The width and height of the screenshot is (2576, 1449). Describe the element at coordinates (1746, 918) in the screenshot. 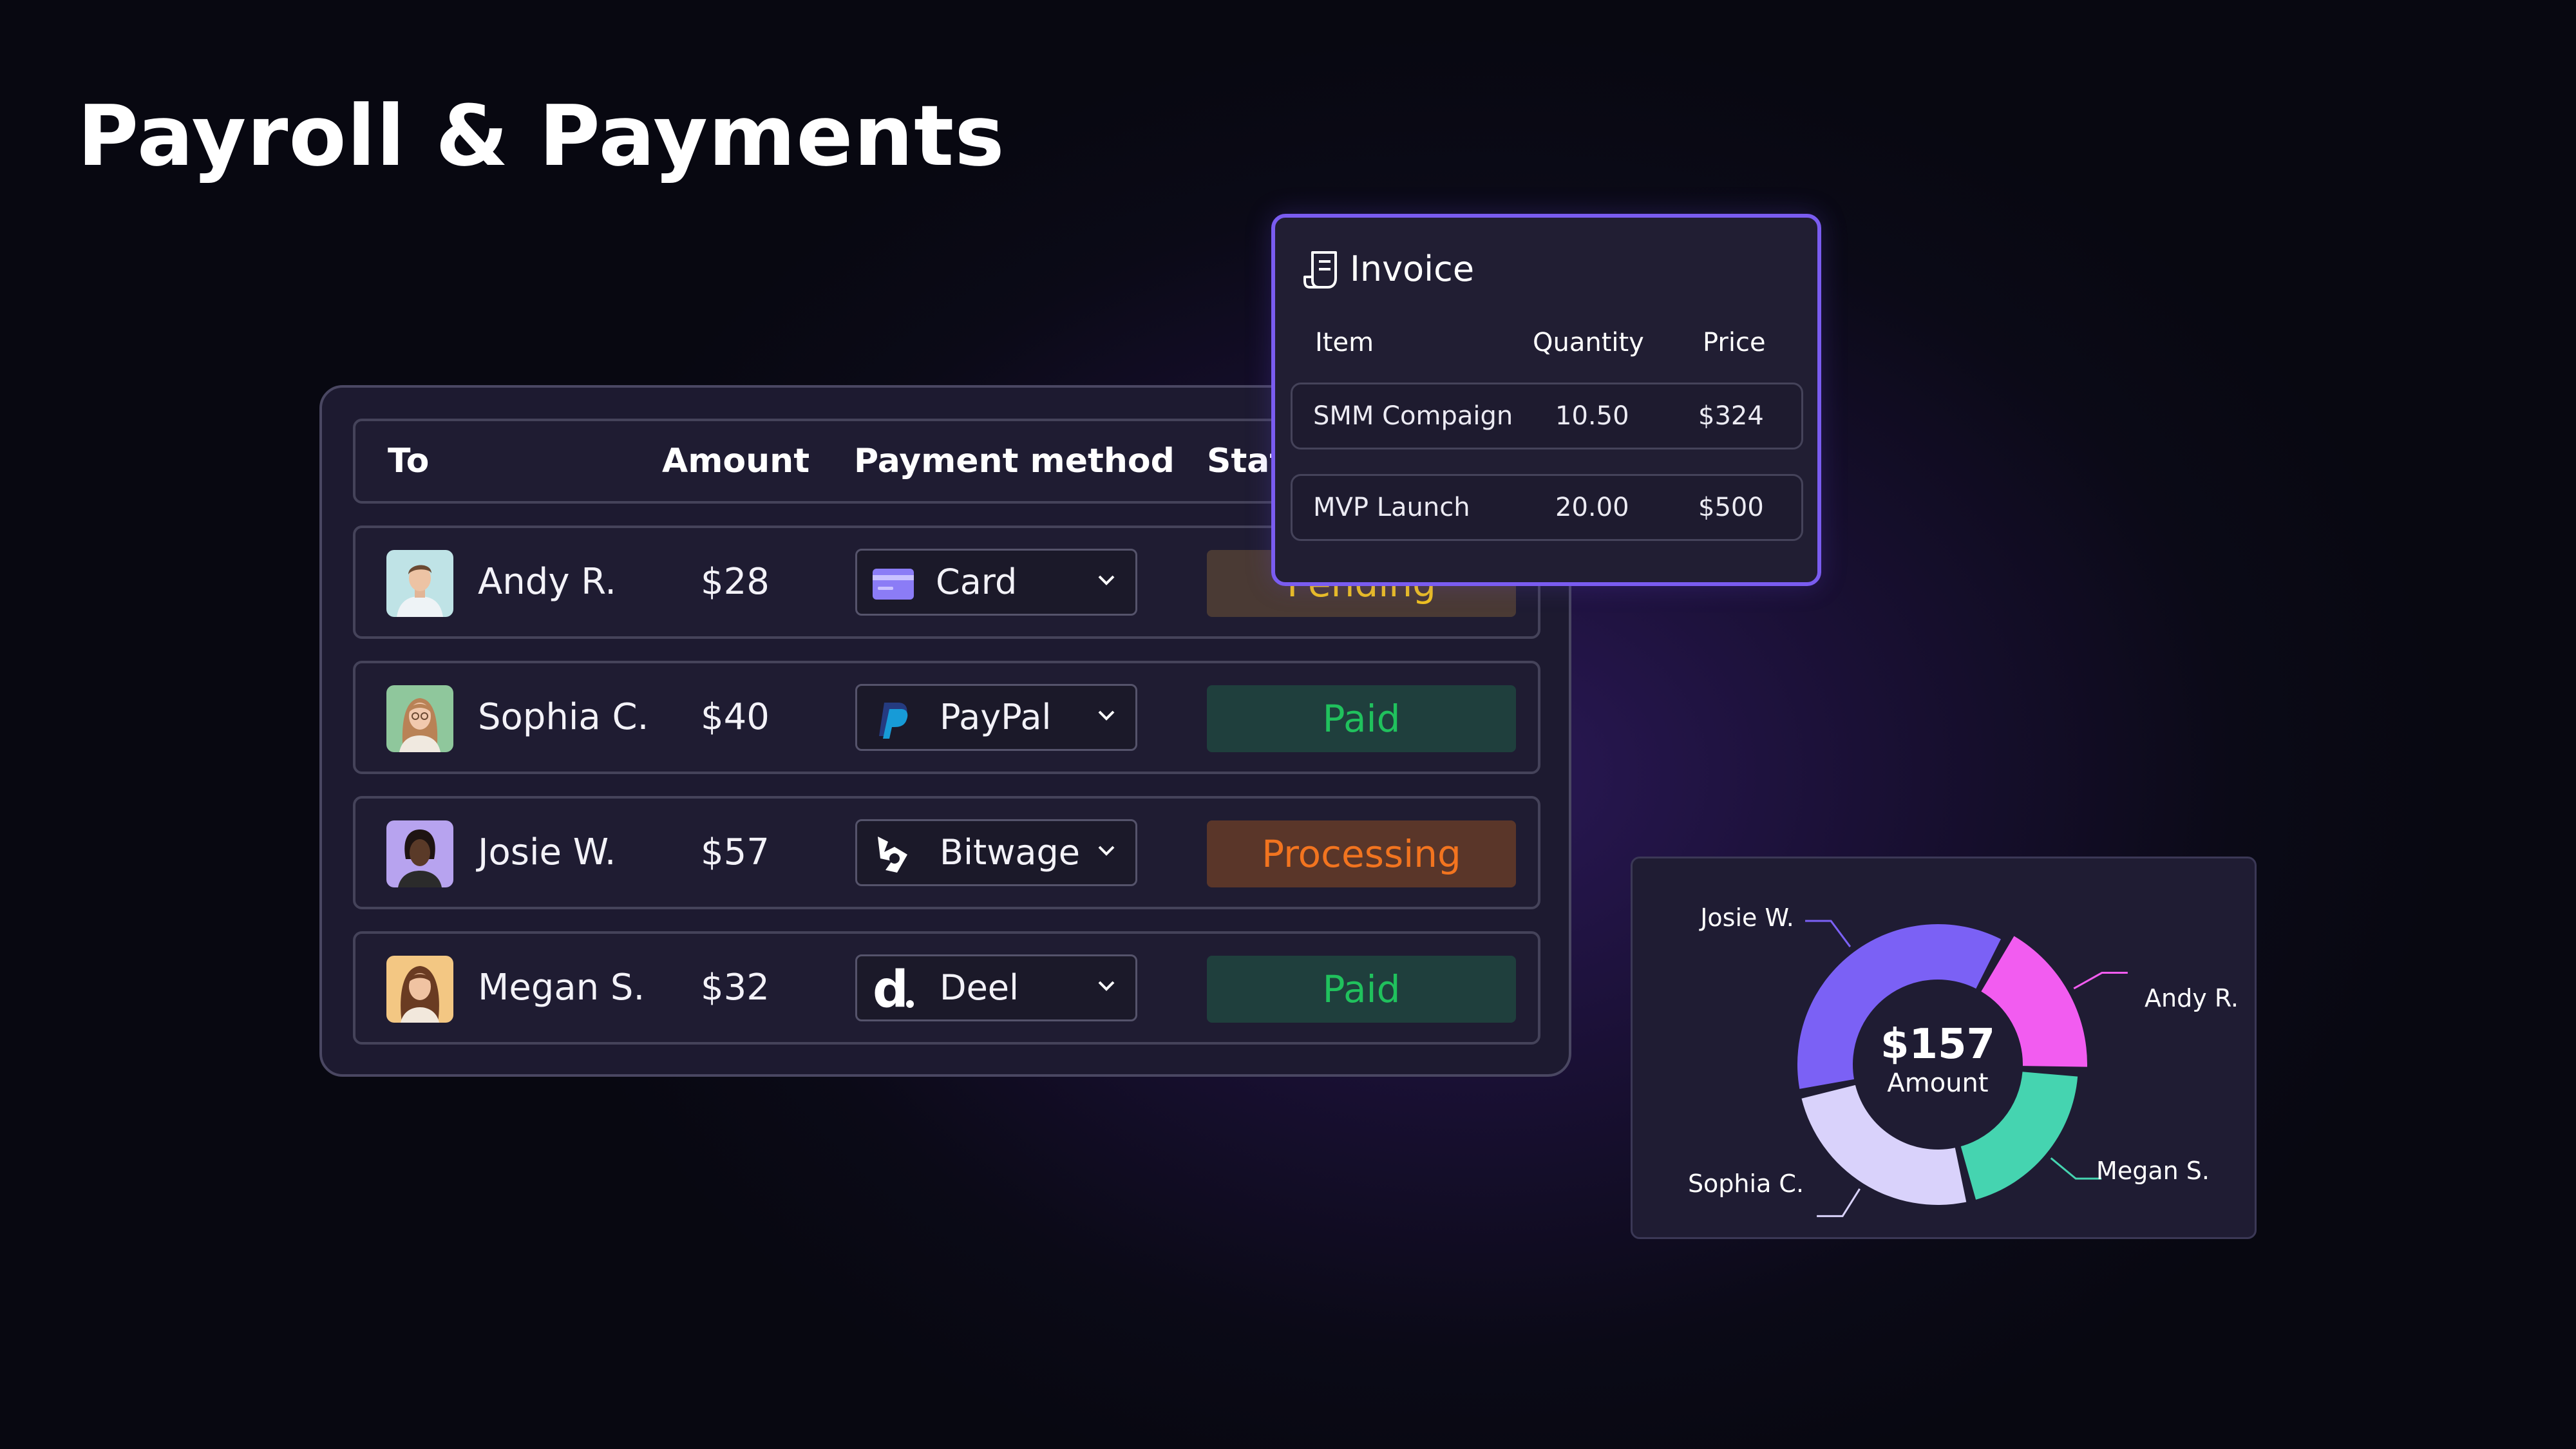

I see `legend-label-josie: Josie W.` at that location.